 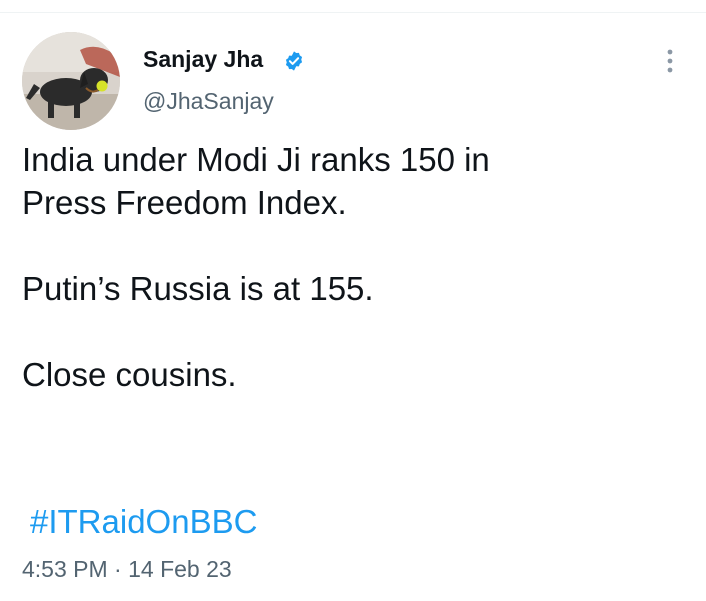 What do you see at coordinates (670, 61) in the screenshot?
I see `more-options-icon` at bounding box center [670, 61].